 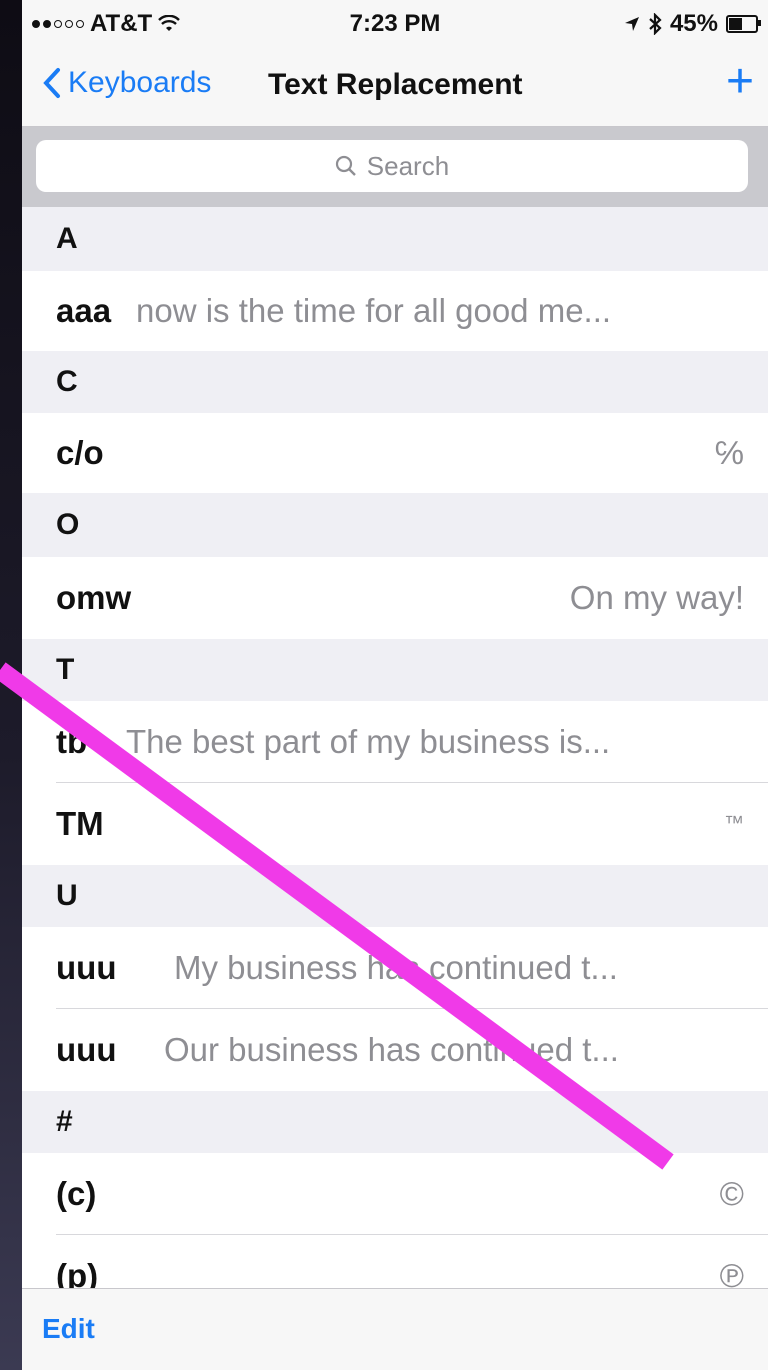 I want to click on shortcut-label: c/o, so click(x=80, y=452).